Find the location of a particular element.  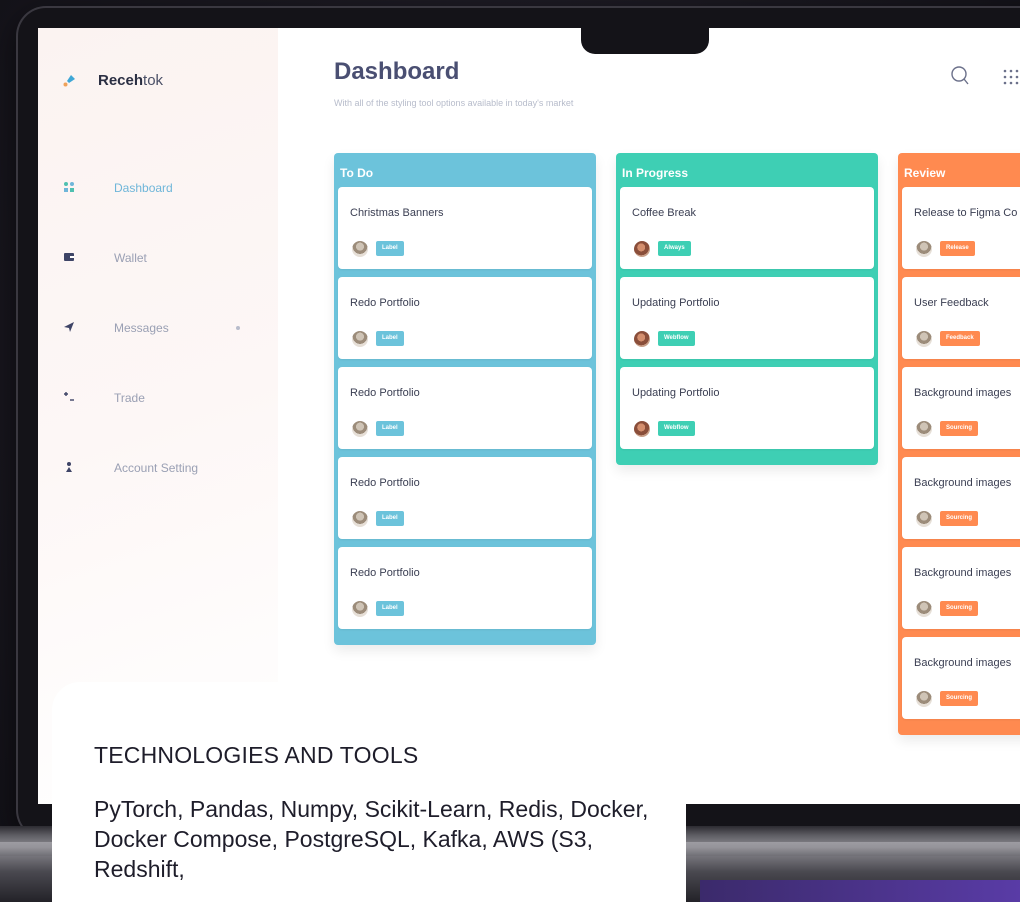

apps-grid-icon is located at coordinates (1011, 77).